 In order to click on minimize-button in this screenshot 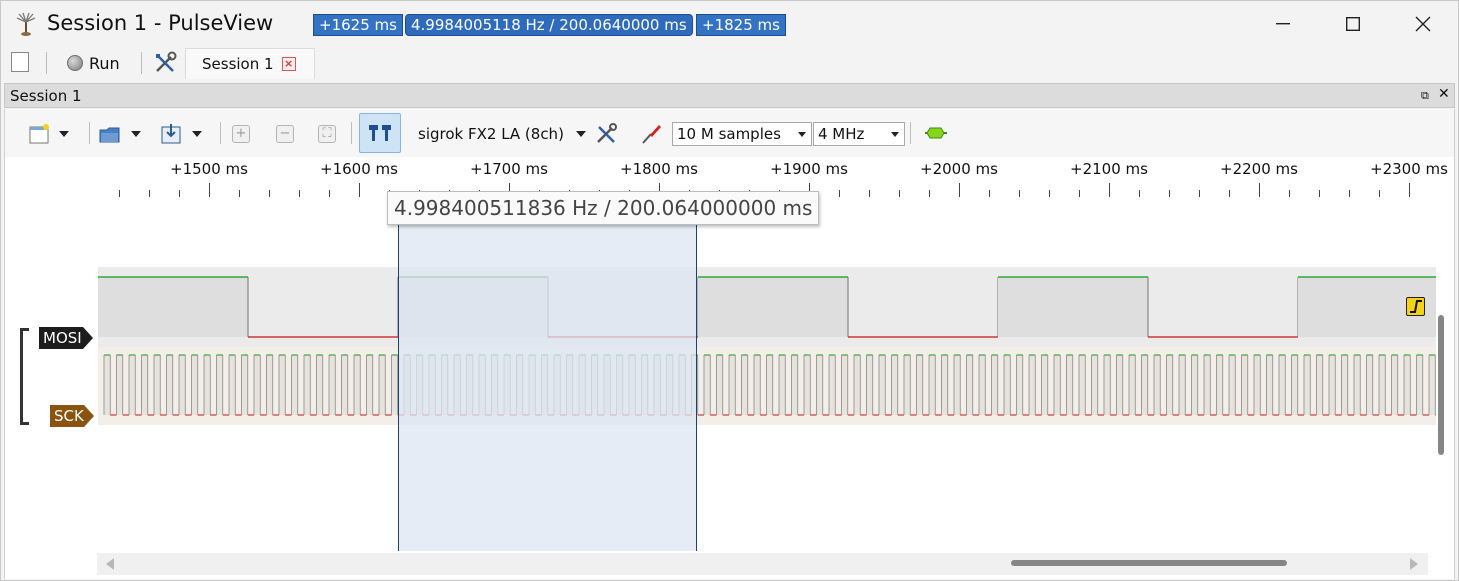, I will do `click(1283, 24)`.